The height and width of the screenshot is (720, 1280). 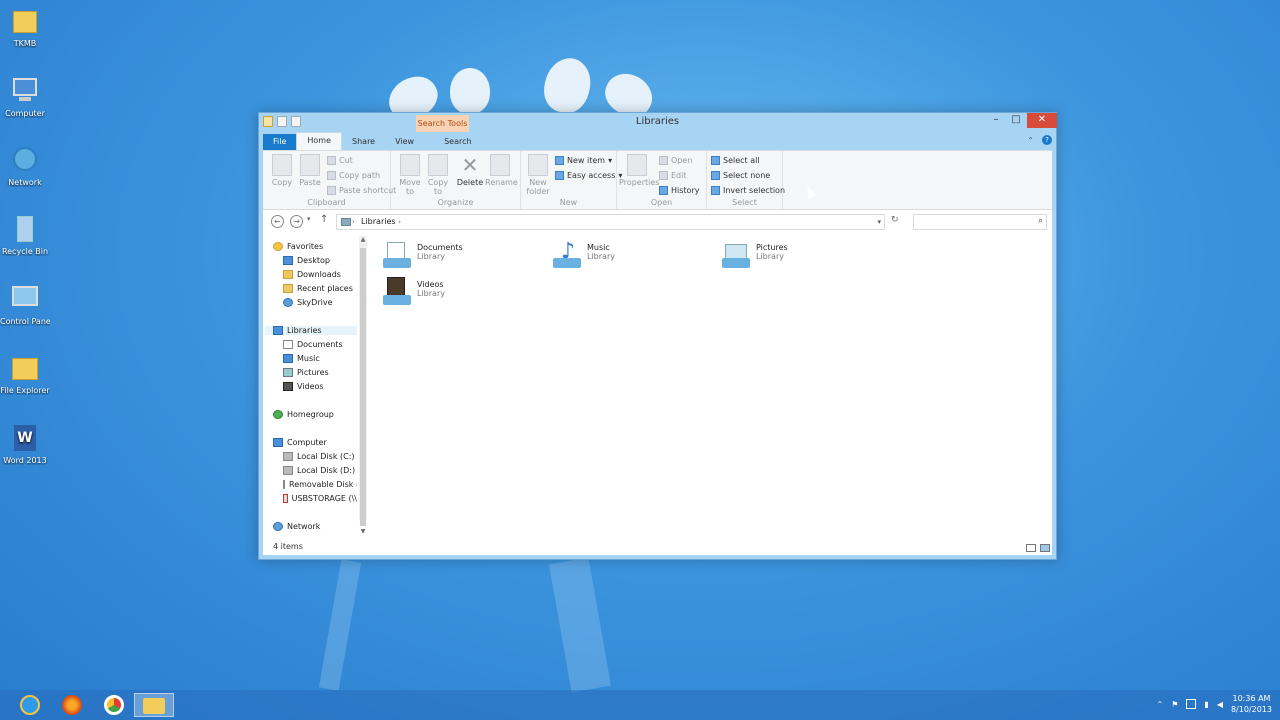 What do you see at coordinates (340, 160) in the screenshot?
I see `cut-button: Cut` at bounding box center [340, 160].